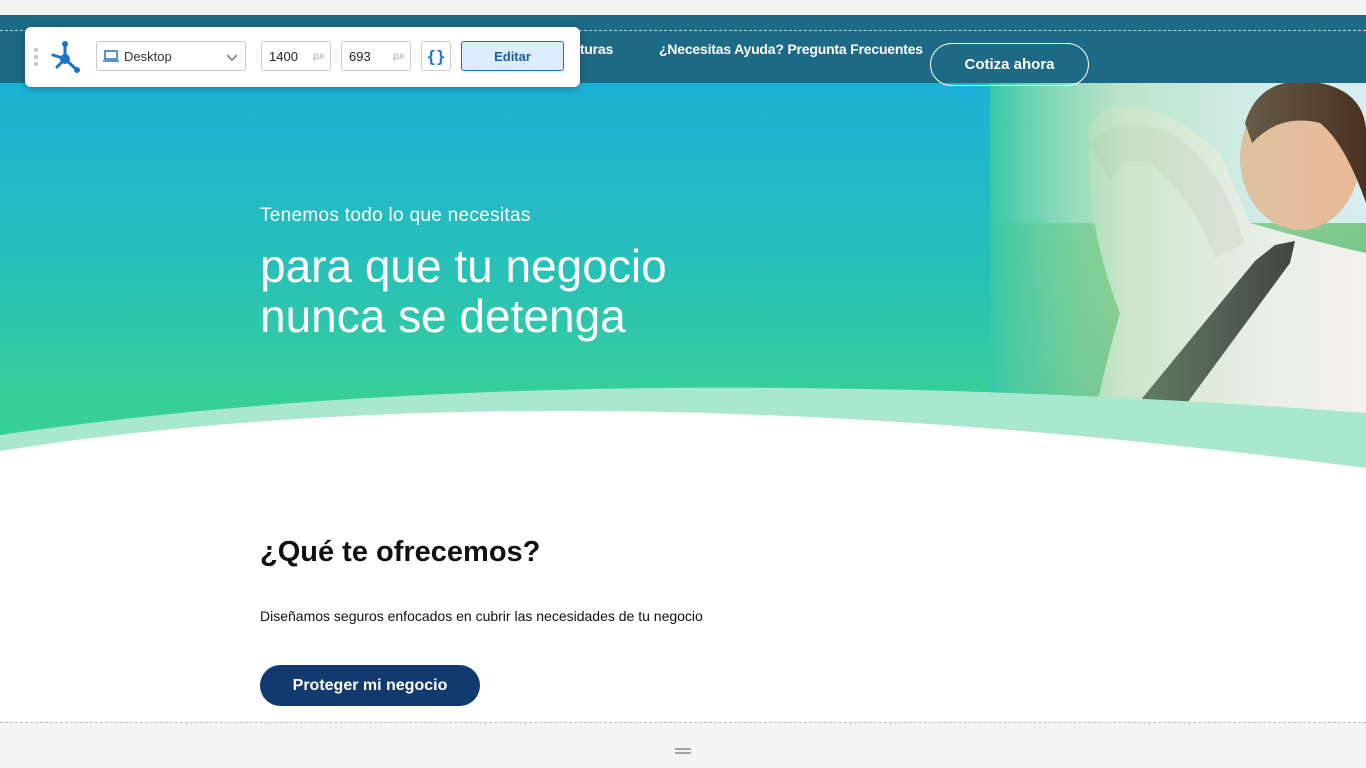 This screenshot has width=1366, height=768. What do you see at coordinates (463, 266) in the screenshot?
I see `hero-title-line1: para que tu negocio` at bounding box center [463, 266].